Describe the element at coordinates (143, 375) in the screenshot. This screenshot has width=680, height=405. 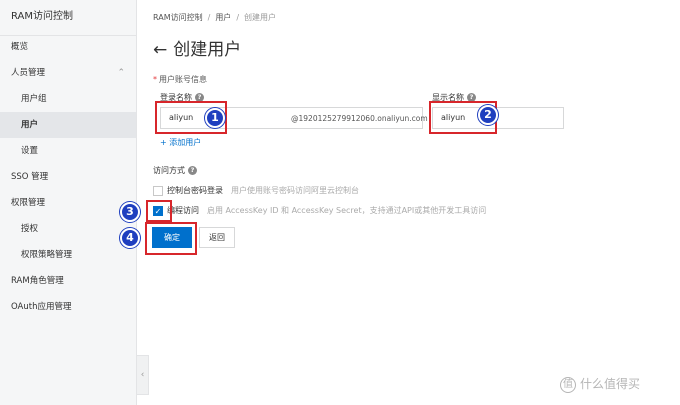
I see `sidebar-collapse-handle: ‹` at that location.